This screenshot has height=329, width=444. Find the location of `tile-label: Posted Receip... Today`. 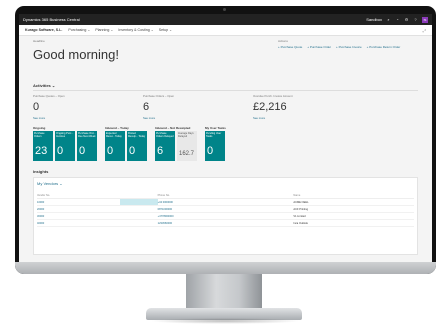

tile-label: Posted Receip... Today is located at coordinates (137, 135).